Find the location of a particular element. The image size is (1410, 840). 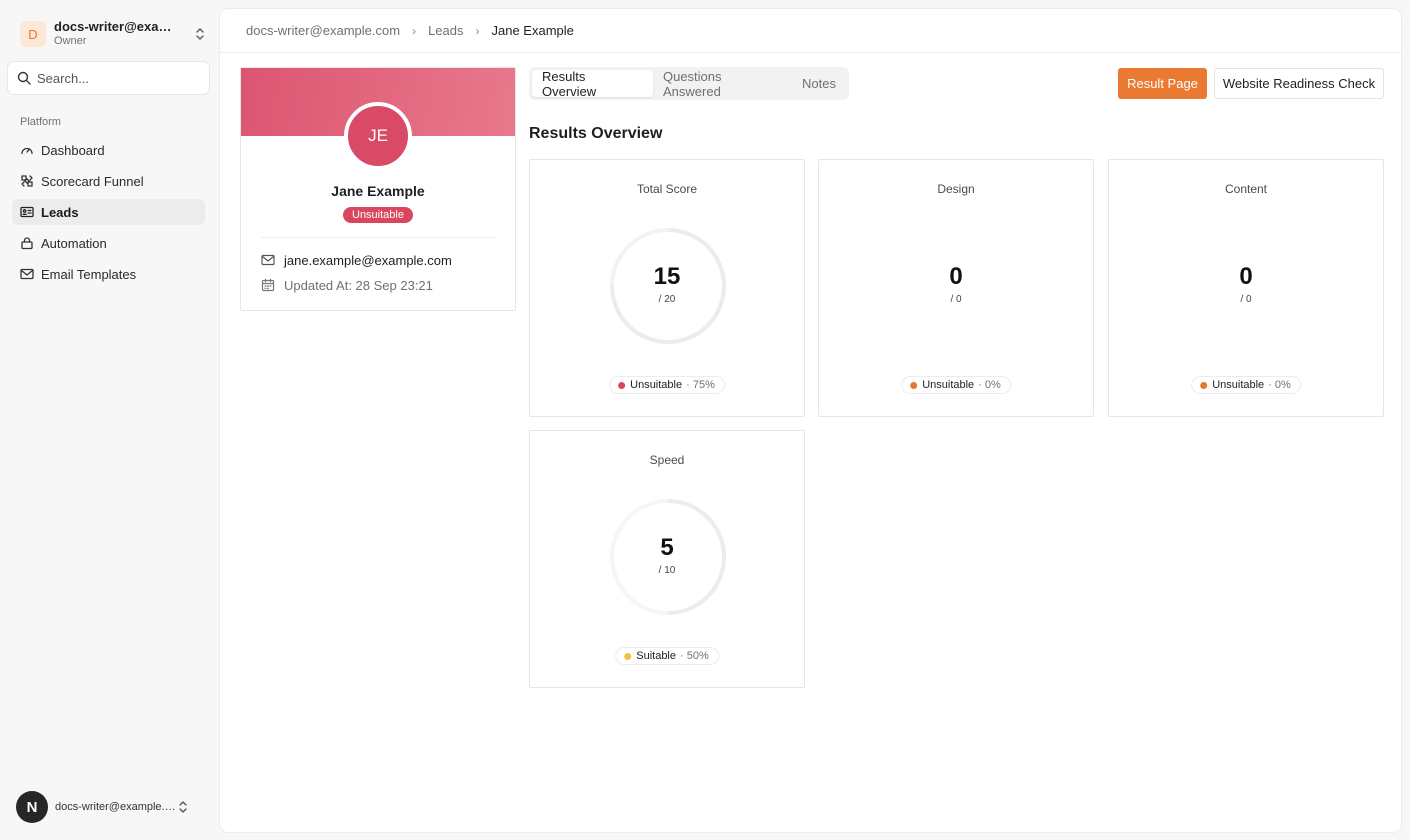

nav-group-label: Platform is located at coordinates (40, 122).